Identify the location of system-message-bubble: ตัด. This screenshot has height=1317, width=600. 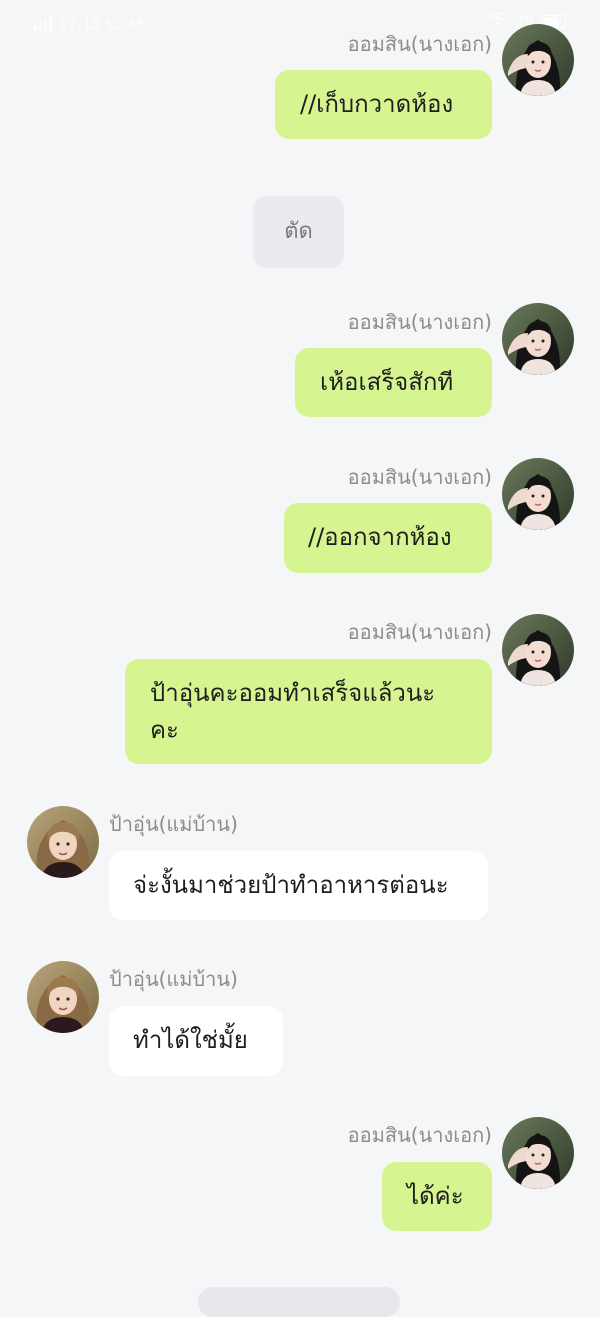
(298, 232).